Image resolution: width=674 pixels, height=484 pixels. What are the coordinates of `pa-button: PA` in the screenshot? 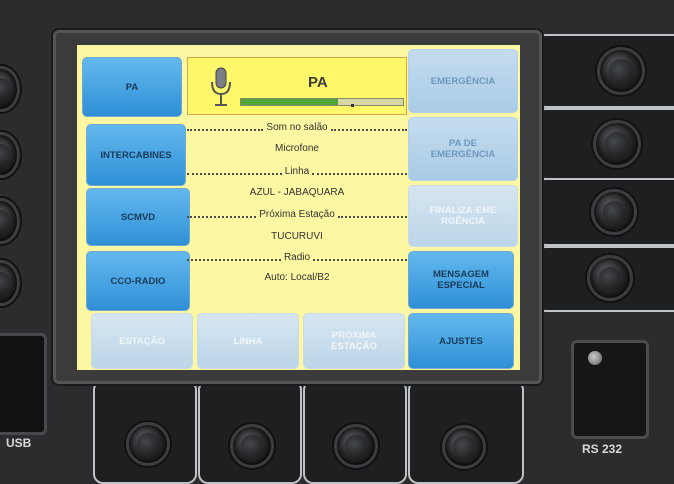 It's located at (132, 87).